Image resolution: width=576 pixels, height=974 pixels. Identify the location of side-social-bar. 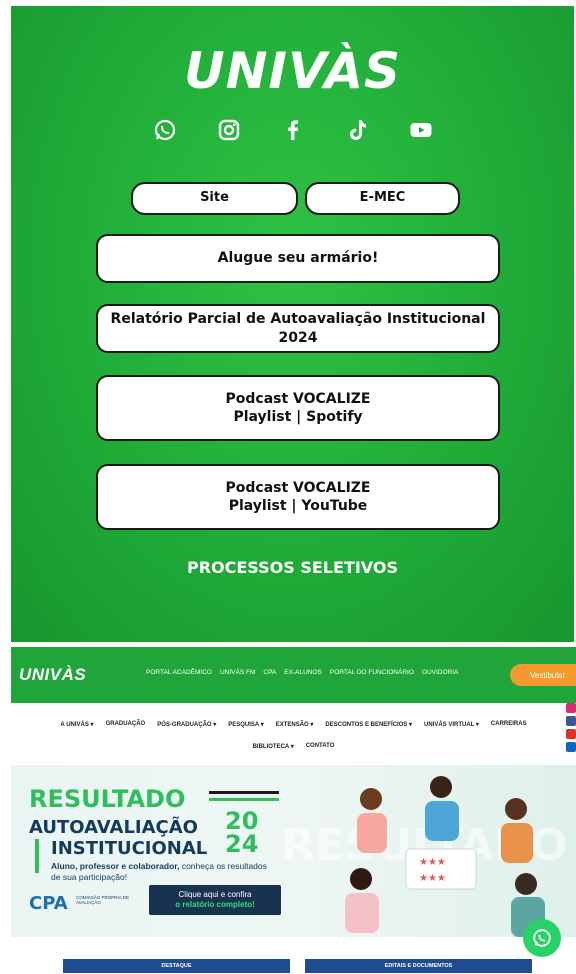
(571, 729).